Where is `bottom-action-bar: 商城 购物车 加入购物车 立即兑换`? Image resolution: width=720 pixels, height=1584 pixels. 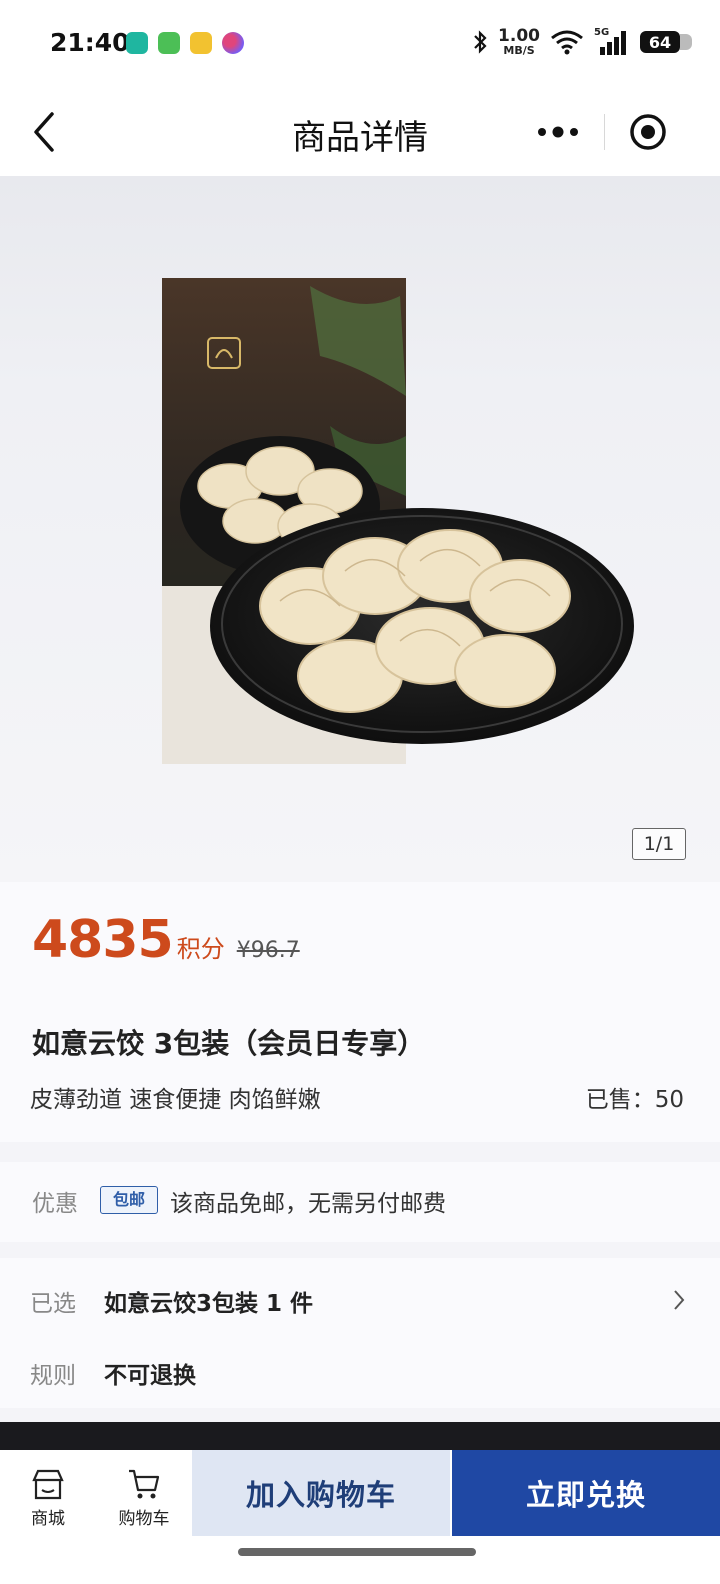 bottom-action-bar: 商城 购物车 加入购物车 立即兑换 is located at coordinates (360, 1517).